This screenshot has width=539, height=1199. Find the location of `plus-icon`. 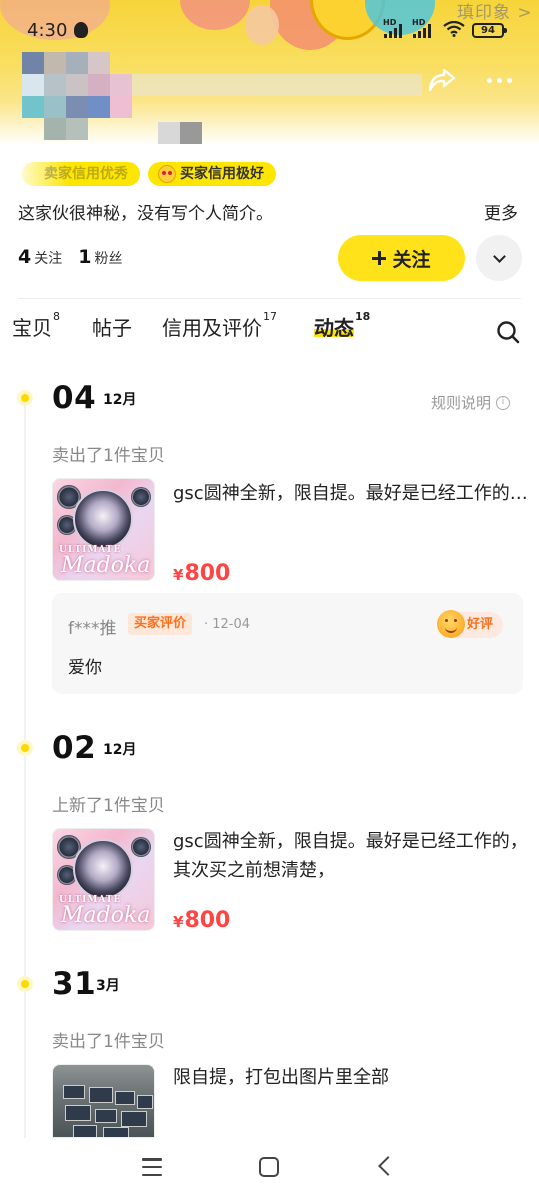

plus-icon is located at coordinates (379, 258).